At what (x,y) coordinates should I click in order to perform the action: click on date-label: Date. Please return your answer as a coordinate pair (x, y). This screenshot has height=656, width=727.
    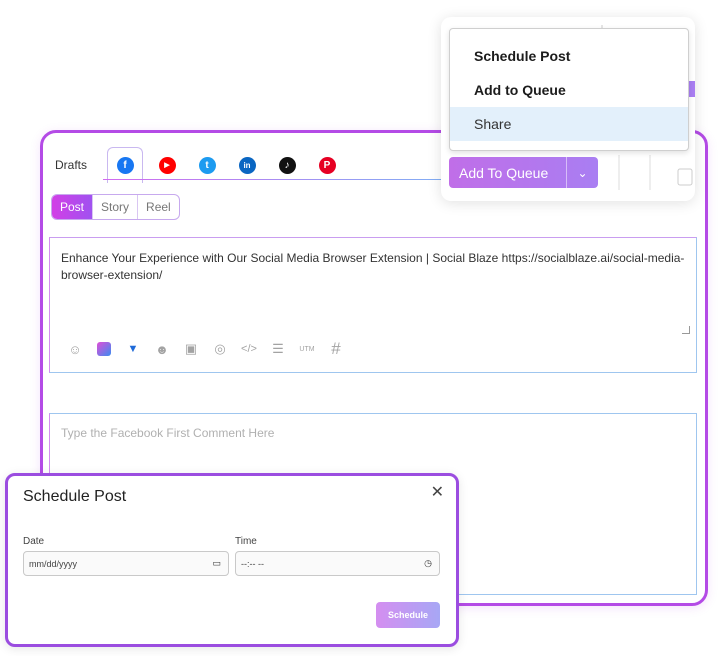
    Looking at the image, I should click on (34, 541).